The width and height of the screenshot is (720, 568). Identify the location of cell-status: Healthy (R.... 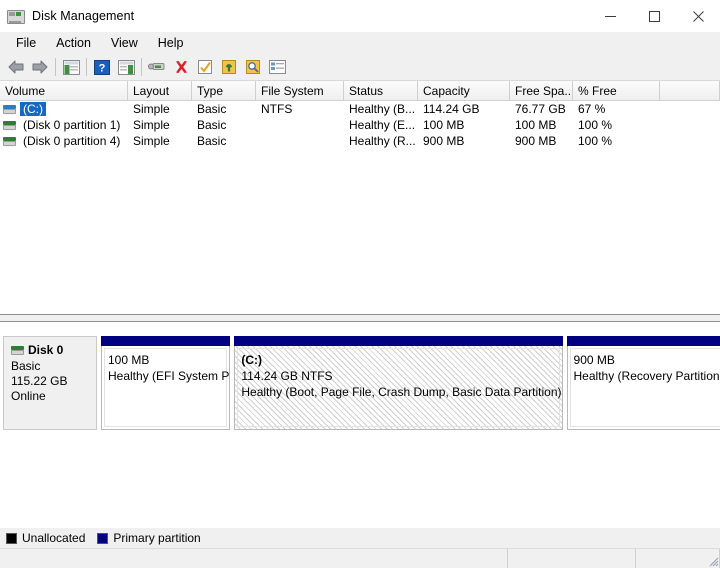
(382, 141).